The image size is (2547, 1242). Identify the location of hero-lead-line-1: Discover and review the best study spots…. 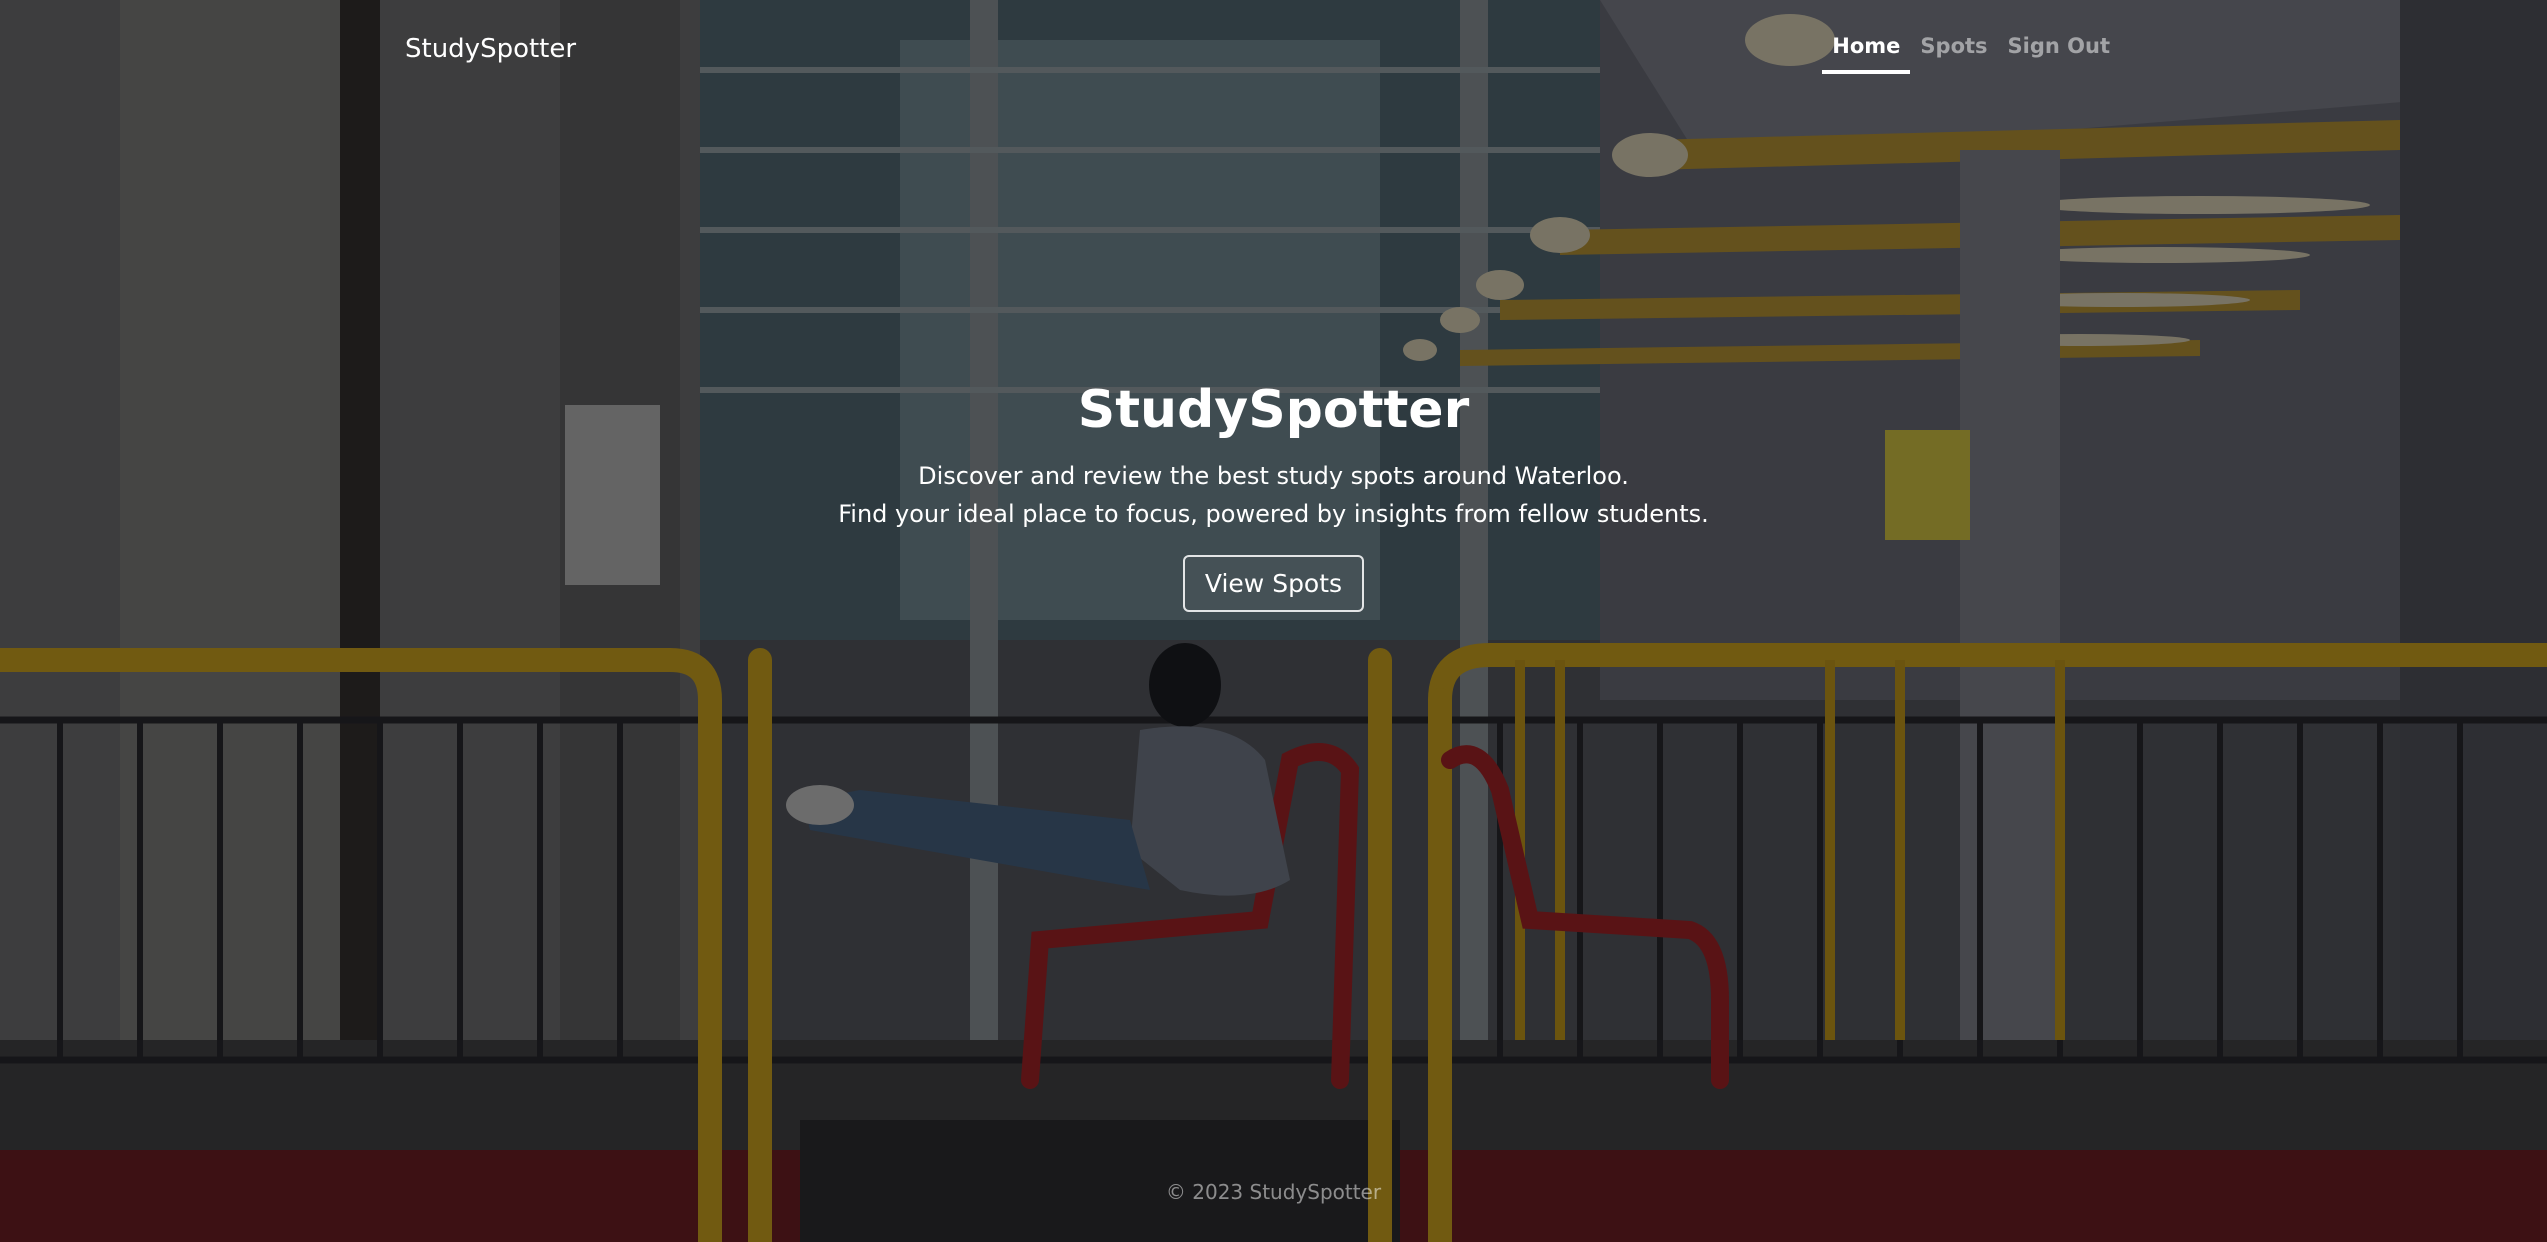
(1273, 476).